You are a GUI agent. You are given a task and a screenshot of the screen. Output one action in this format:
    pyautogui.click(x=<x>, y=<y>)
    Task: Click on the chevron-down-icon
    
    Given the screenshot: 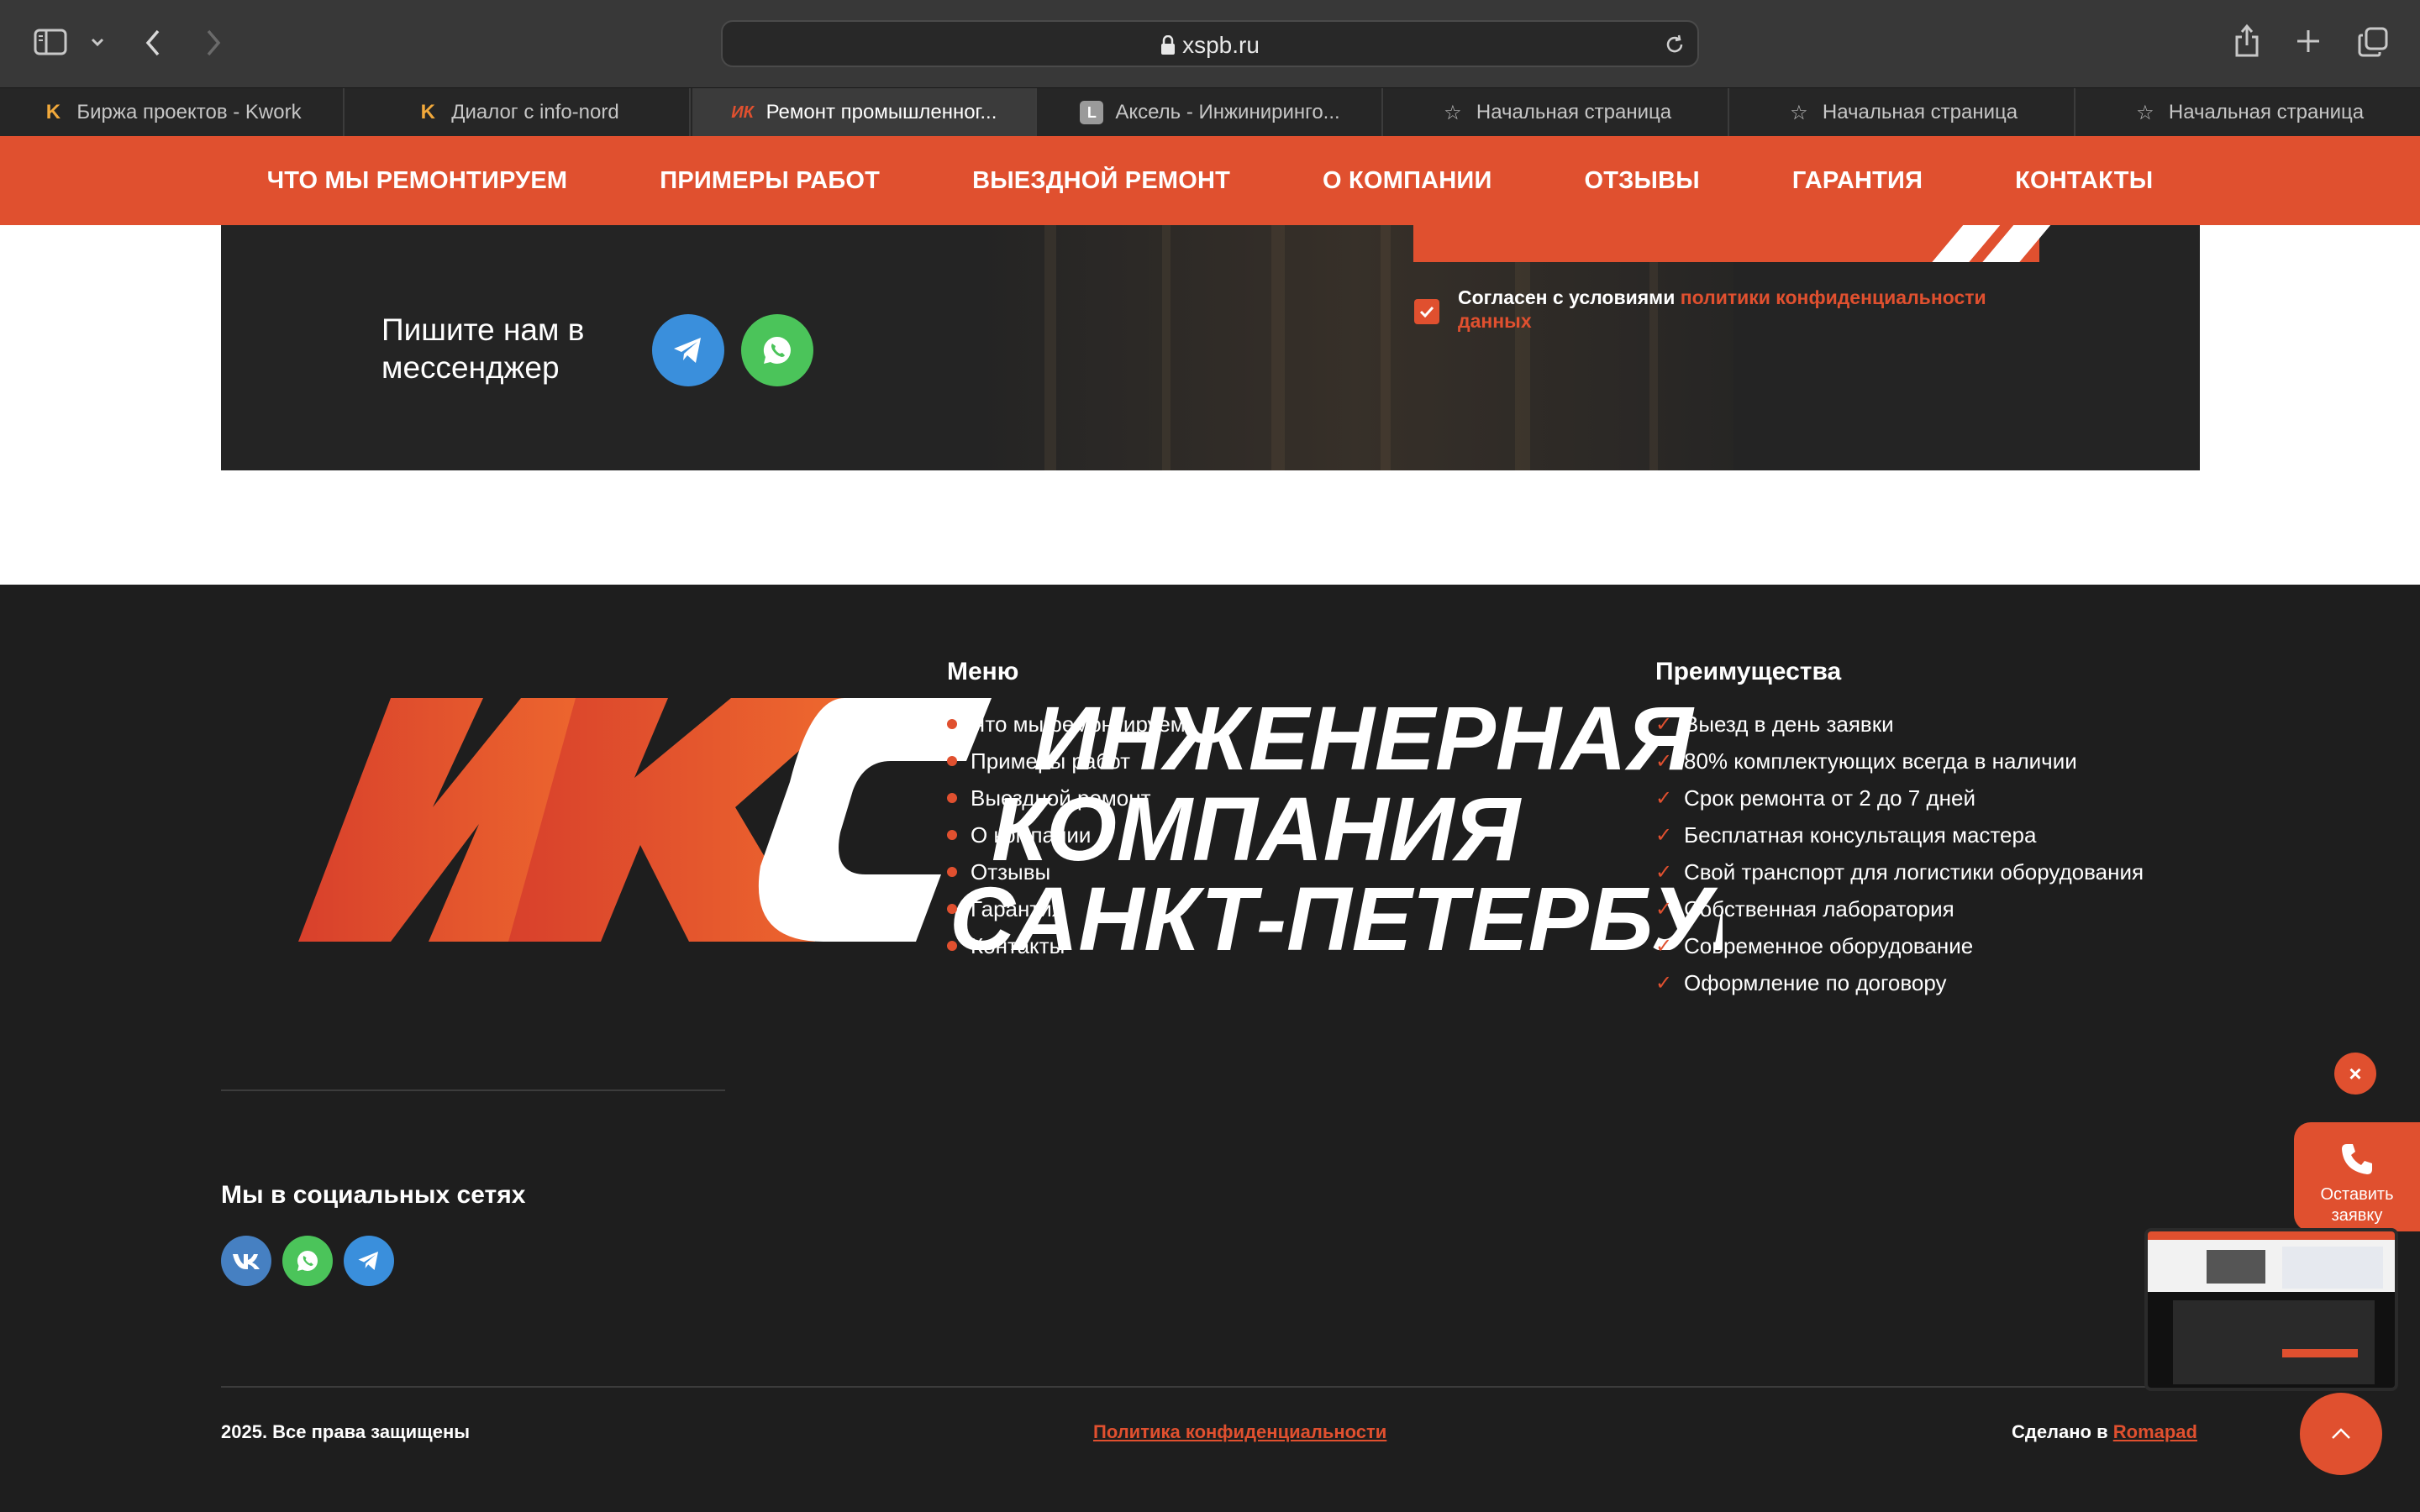 What is the action you would take?
    pyautogui.click(x=97, y=44)
    